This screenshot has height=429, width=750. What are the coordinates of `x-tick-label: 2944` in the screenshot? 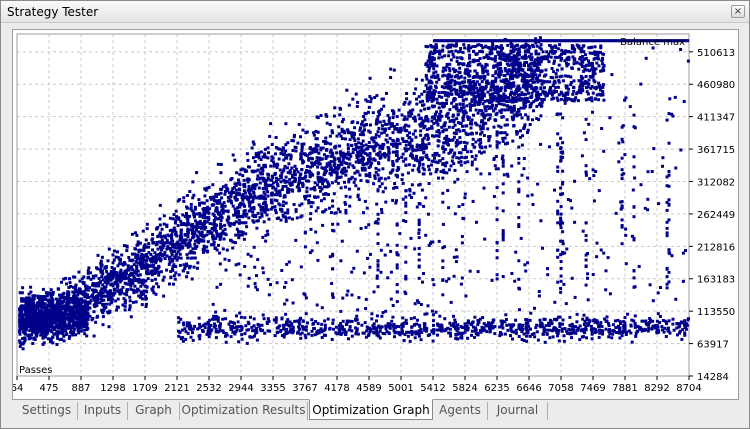 It's located at (240, 388).